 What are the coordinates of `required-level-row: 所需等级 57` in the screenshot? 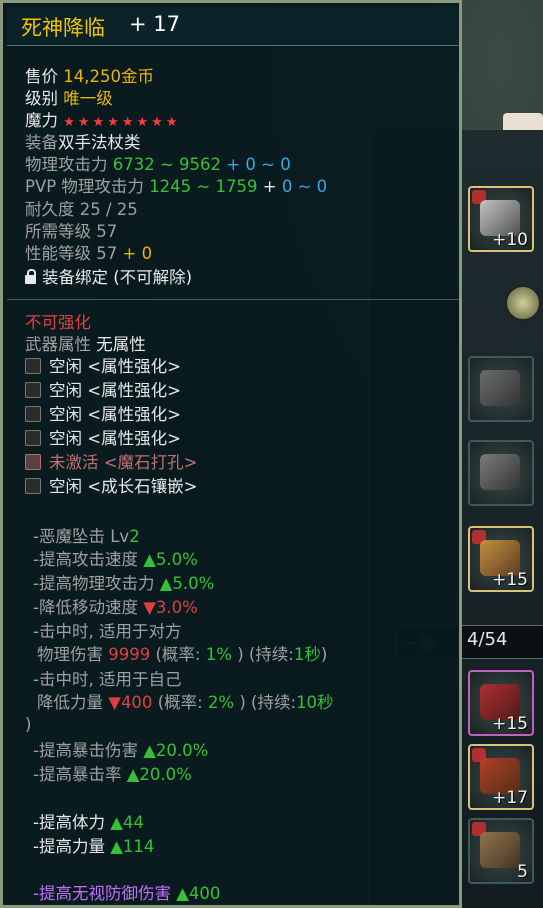 It's located at (71, 231).